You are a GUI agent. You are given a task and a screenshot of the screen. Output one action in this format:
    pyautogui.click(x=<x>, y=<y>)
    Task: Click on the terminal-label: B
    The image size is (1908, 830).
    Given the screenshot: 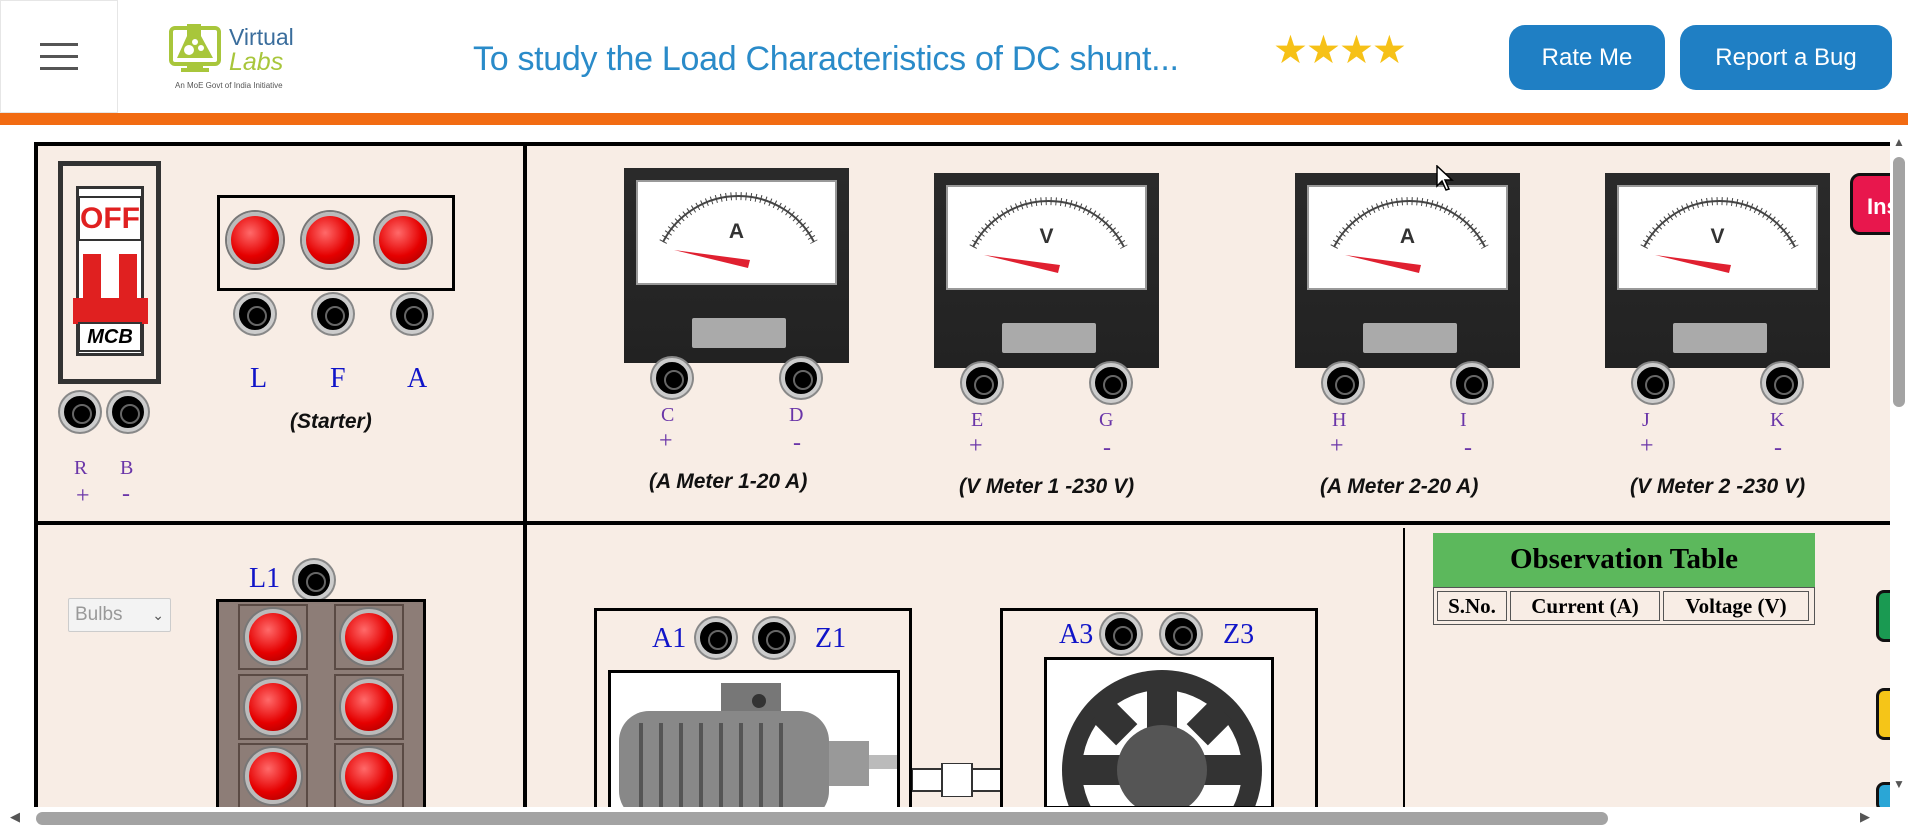 What is the action you would take?
    pyautogui.click(x=127, y=468)
    